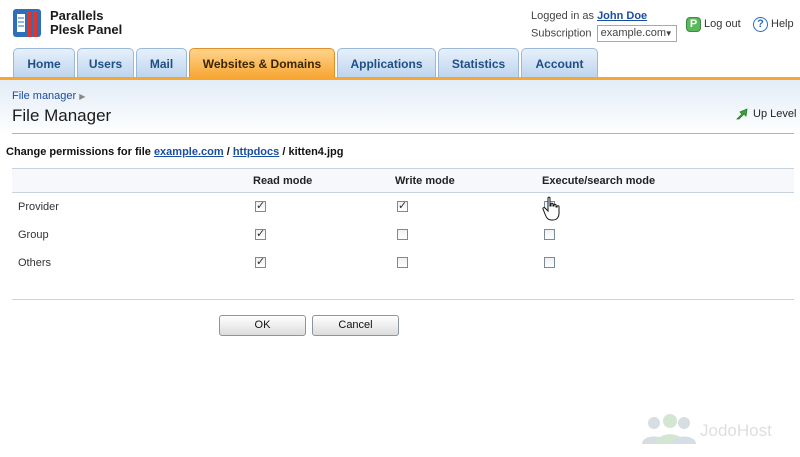 The height and width of the screenshot is (457, 800). I want to click on logo-text: Parallels Plesk Panel, so click(86, 23).